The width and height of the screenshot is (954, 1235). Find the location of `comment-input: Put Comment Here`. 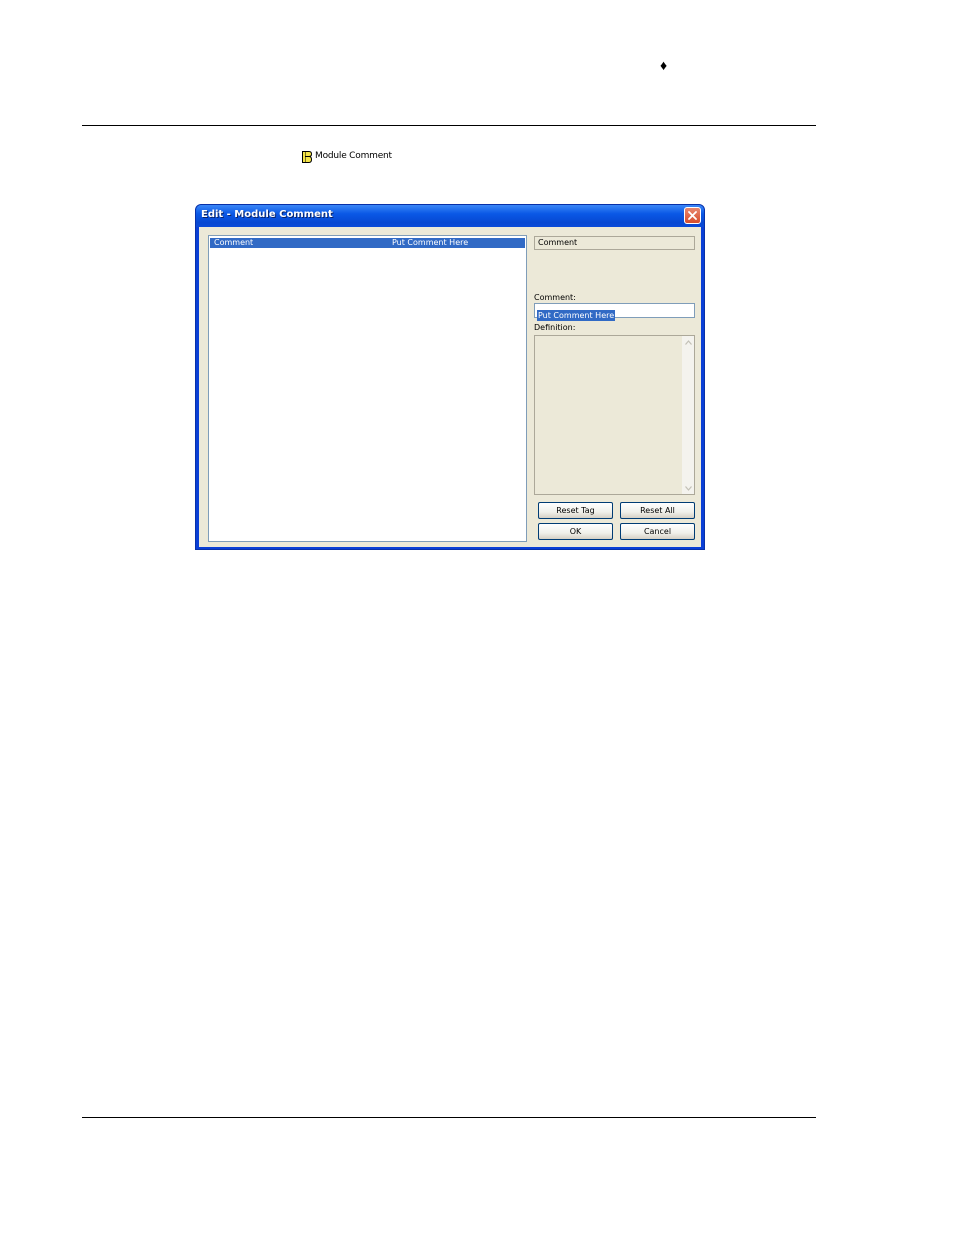

comment-input: Put Comment Here is located at coordinates (614, 312).